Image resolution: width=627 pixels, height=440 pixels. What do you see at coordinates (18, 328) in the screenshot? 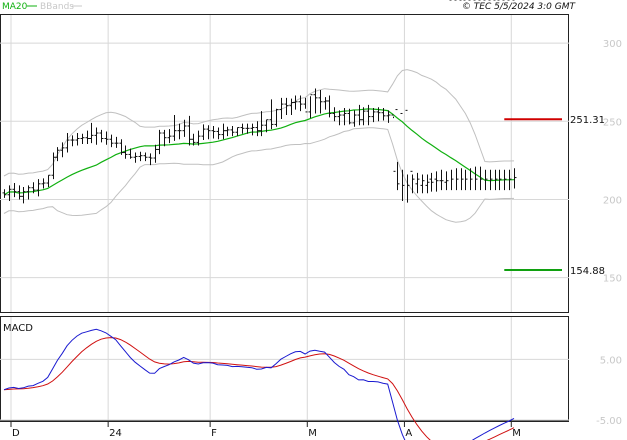
I see `macd-panel-title: MACD` at bounding box center [18, 328].